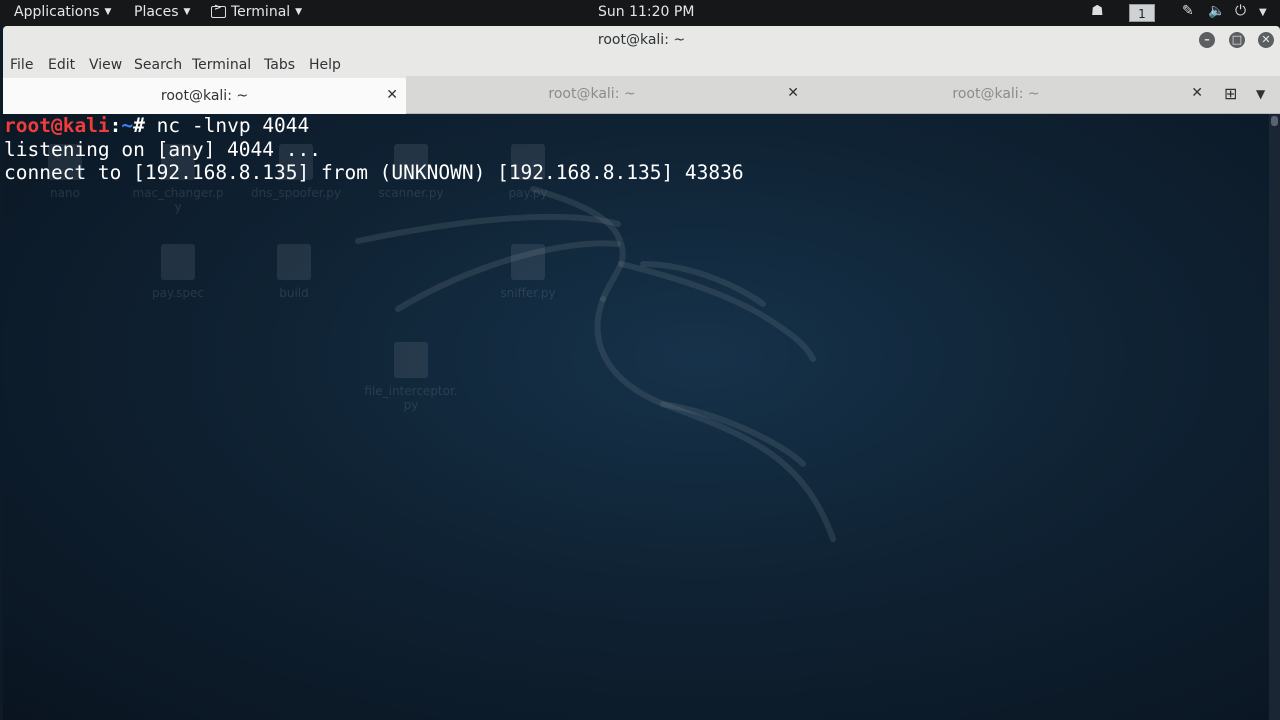 This screenshot has width=1280, height=720. I want to click on terminal-app-label: Terminal, so click(261, 12).